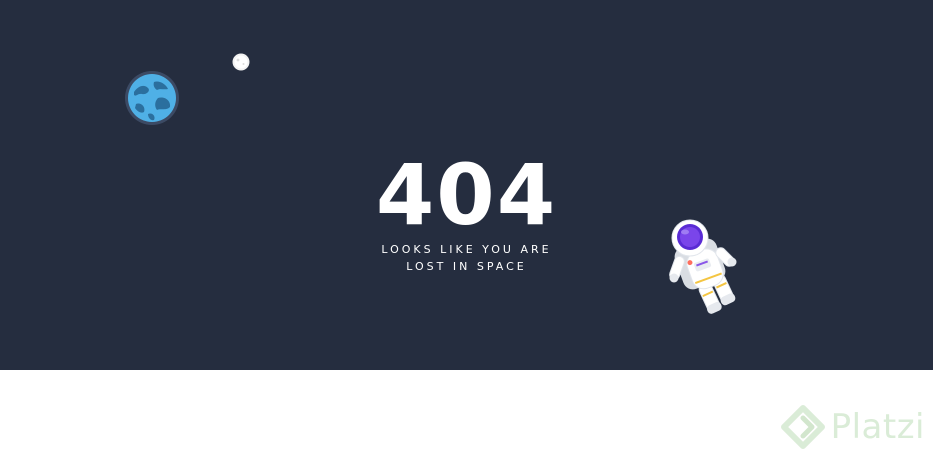 The height and width of the screenshot is (458, 933). What do you see at coordinates (466, 266) in the screenshot?
I see `error-message-line-2: LOST IN SPACE` at bounding box center [466, 266].